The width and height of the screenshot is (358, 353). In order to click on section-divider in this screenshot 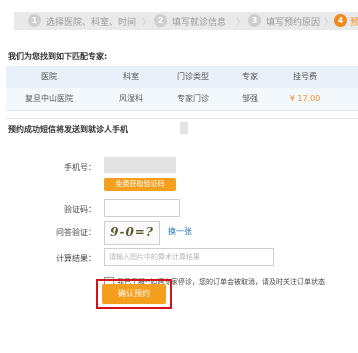, I will do `click(182, 118)`.